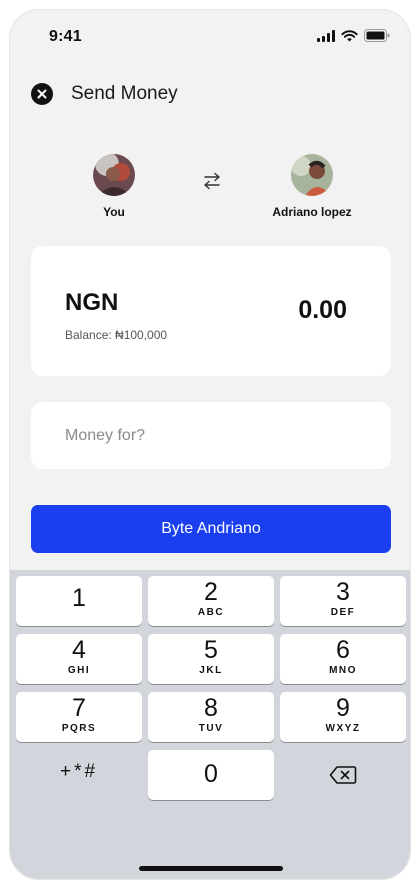  I want to click on key-2: 2 ABC, so click(211, 601).